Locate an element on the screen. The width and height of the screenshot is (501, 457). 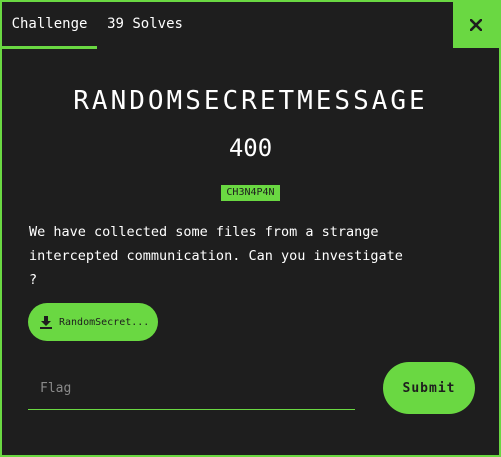
tab-challenge: Challenge is located at coordinates (49, 25).